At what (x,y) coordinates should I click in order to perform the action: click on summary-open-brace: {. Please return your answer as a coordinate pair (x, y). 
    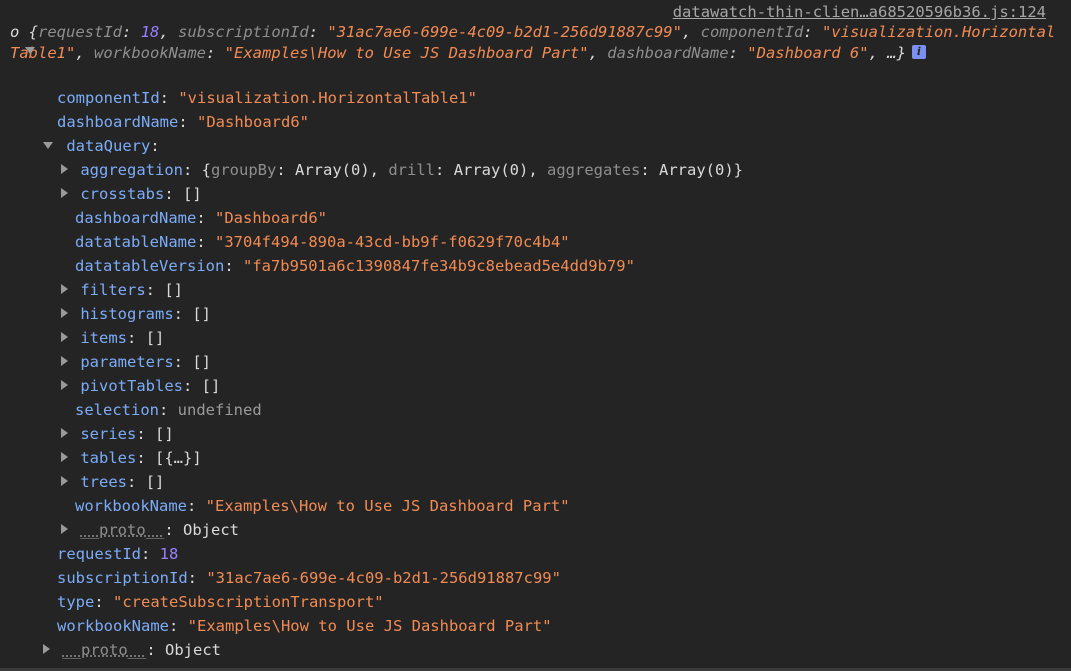
    Looking at the image, I should click on (33, 32).